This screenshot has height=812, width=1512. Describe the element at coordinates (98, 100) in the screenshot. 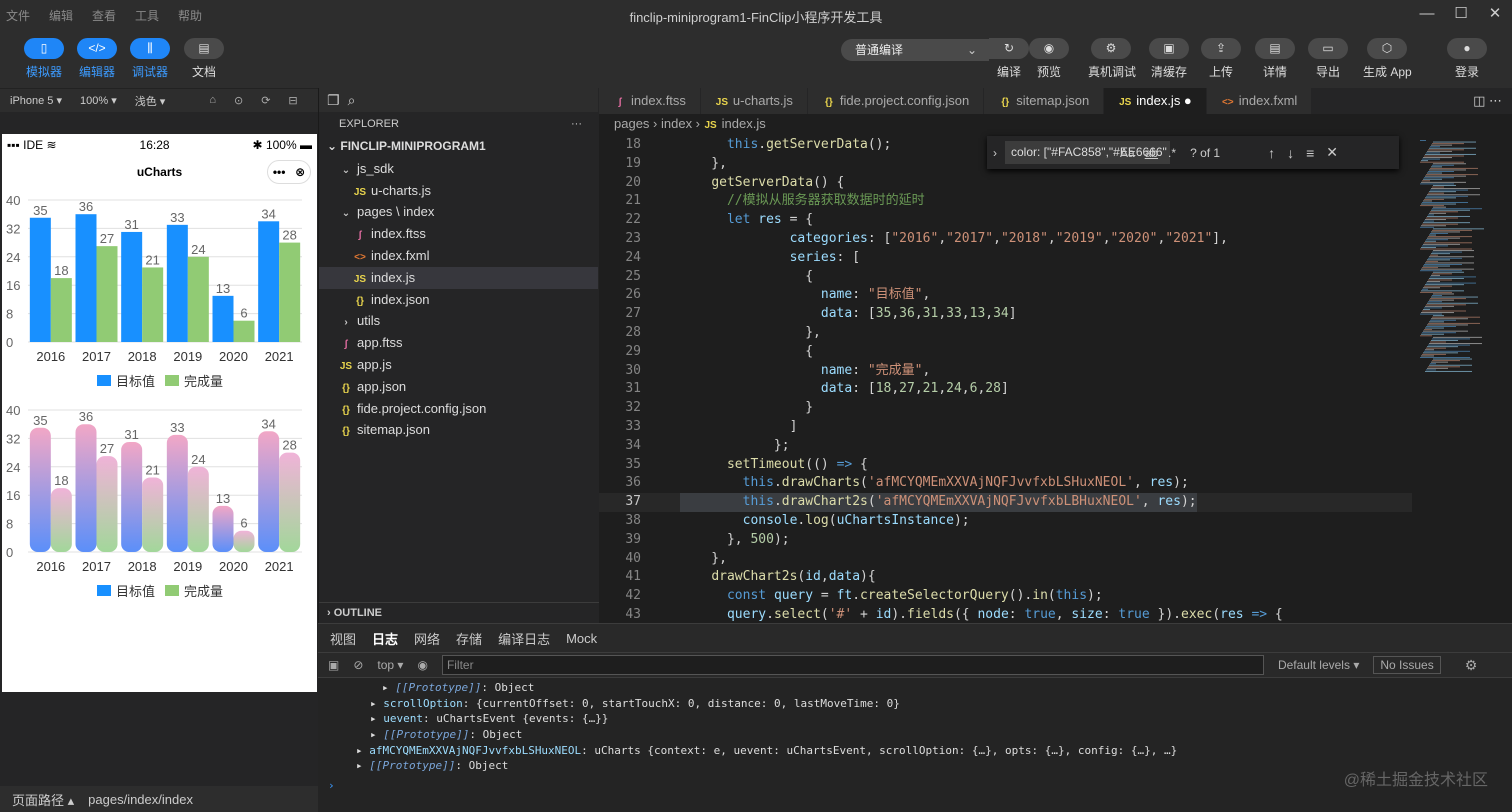

I see `zoom-select: 100% ▾` at that location.